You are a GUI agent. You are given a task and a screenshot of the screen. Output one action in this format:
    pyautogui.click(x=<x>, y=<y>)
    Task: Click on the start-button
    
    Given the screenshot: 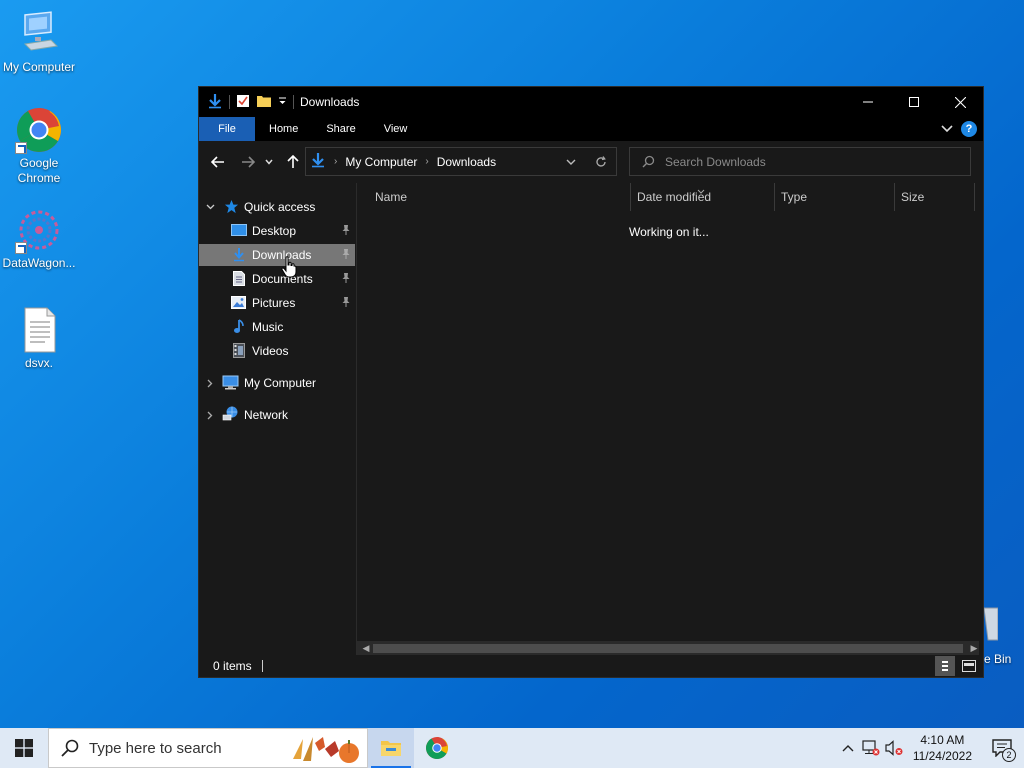 What is the action you would take?
    pyautogui.click(x=24, y=748)
    